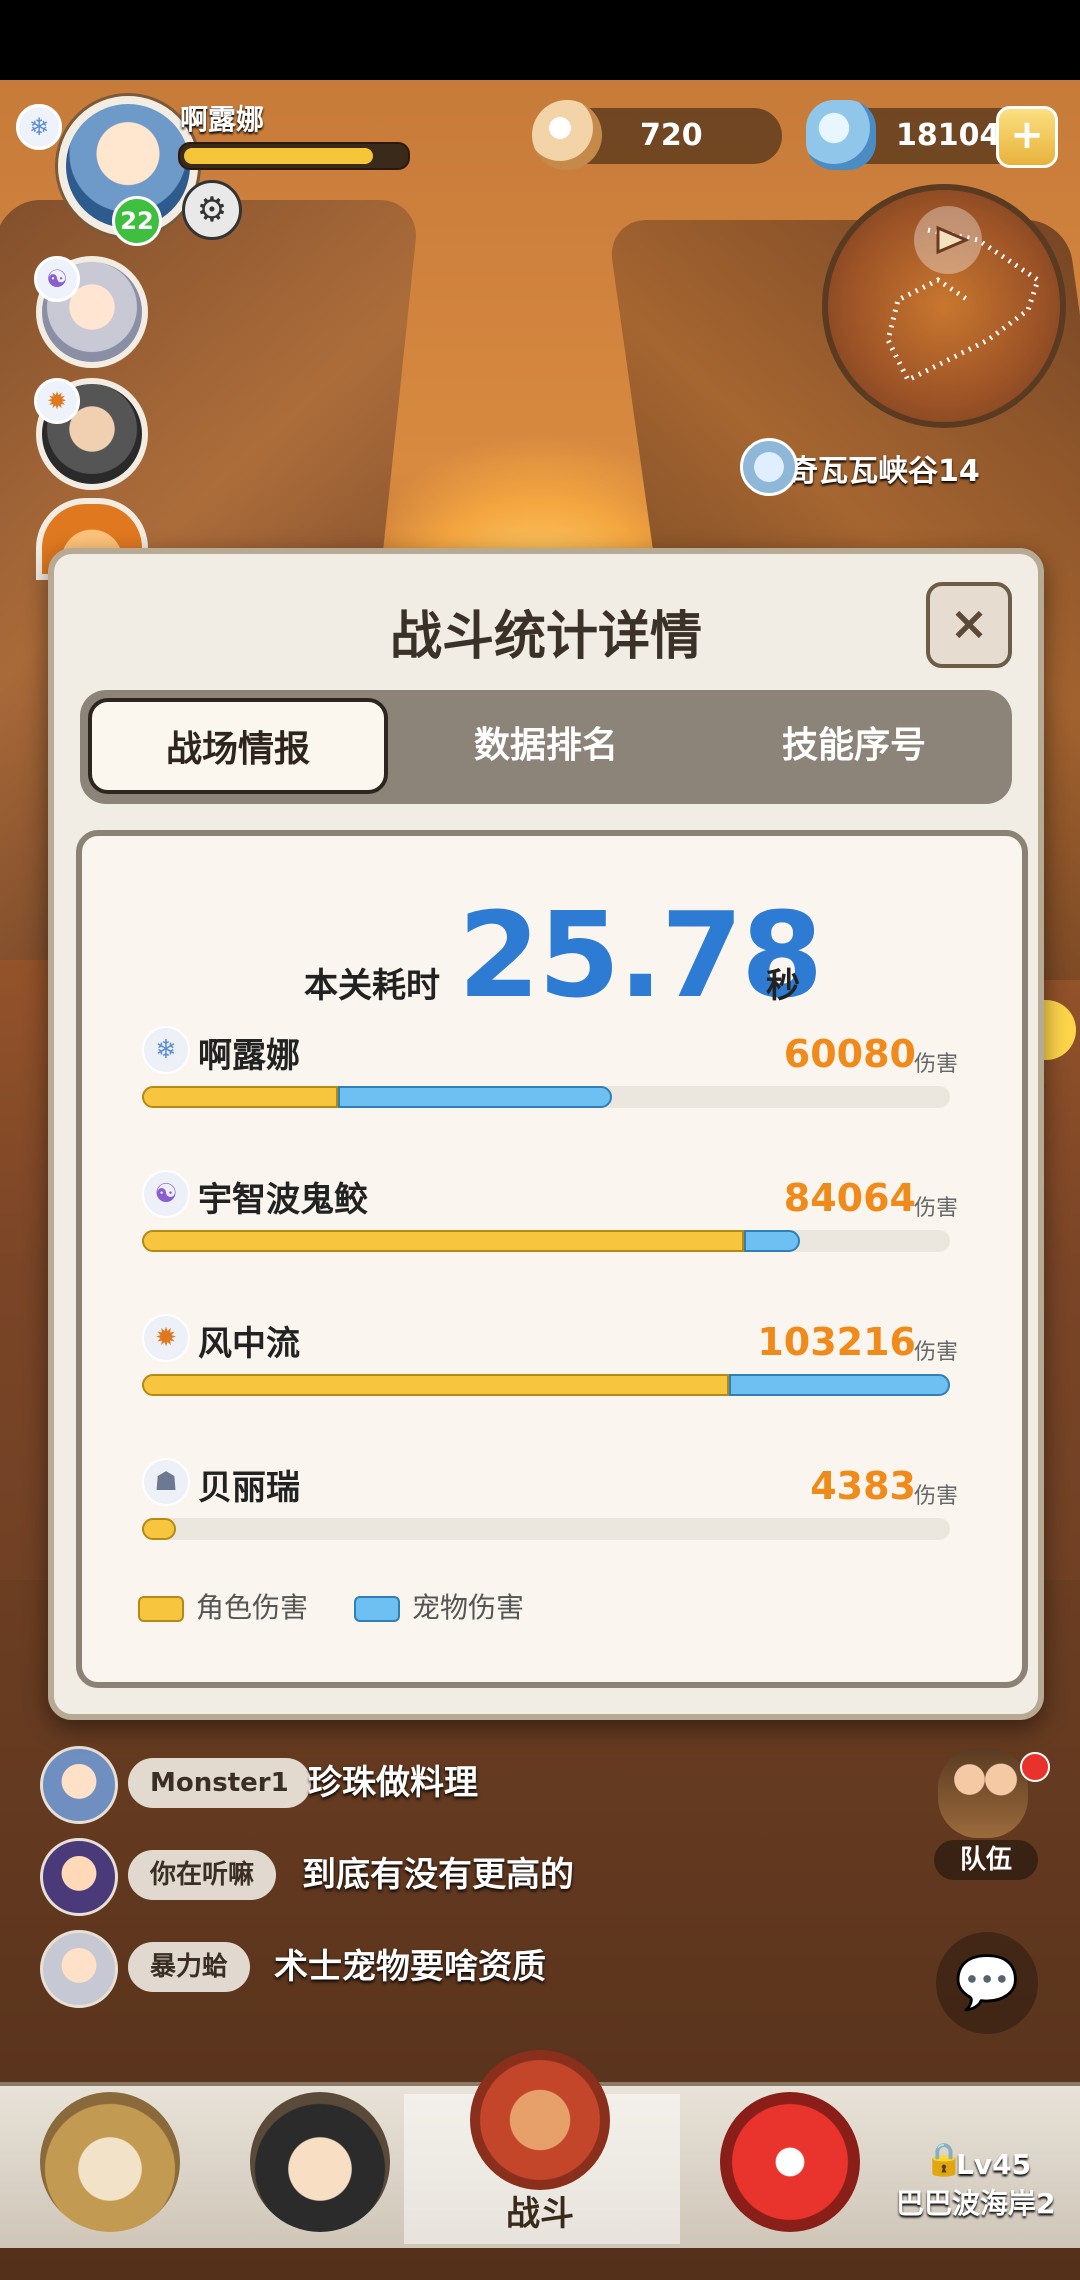  I want to click on chat-message: Monster1 珍珠做料理, so click(390, 1786).